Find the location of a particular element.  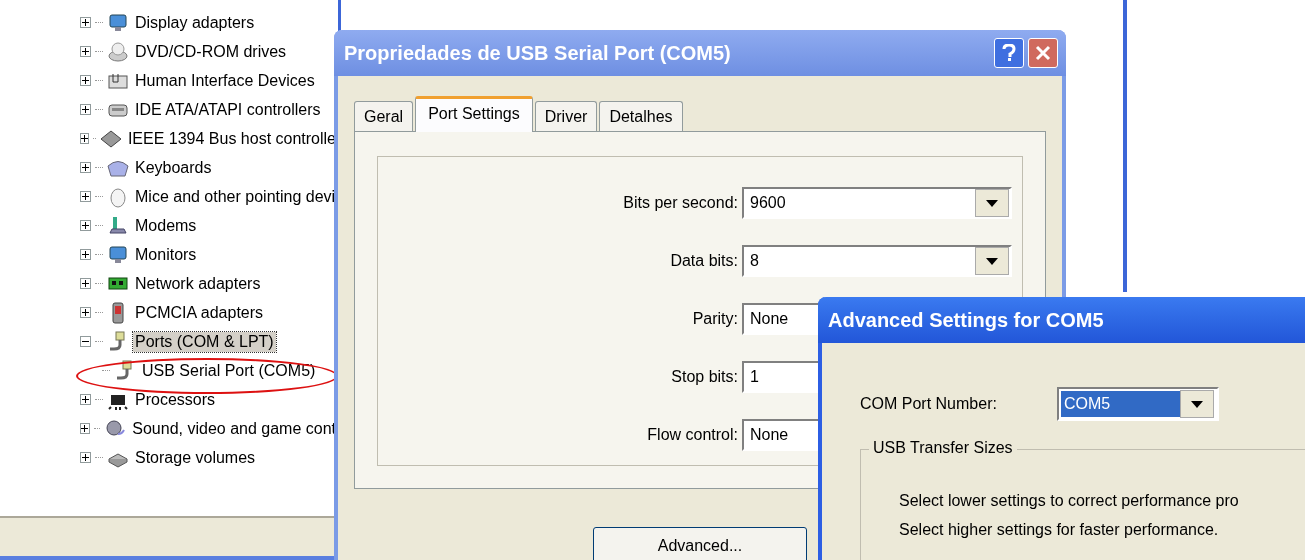

field-label: Flow control: is located at coordinates (692, 435).